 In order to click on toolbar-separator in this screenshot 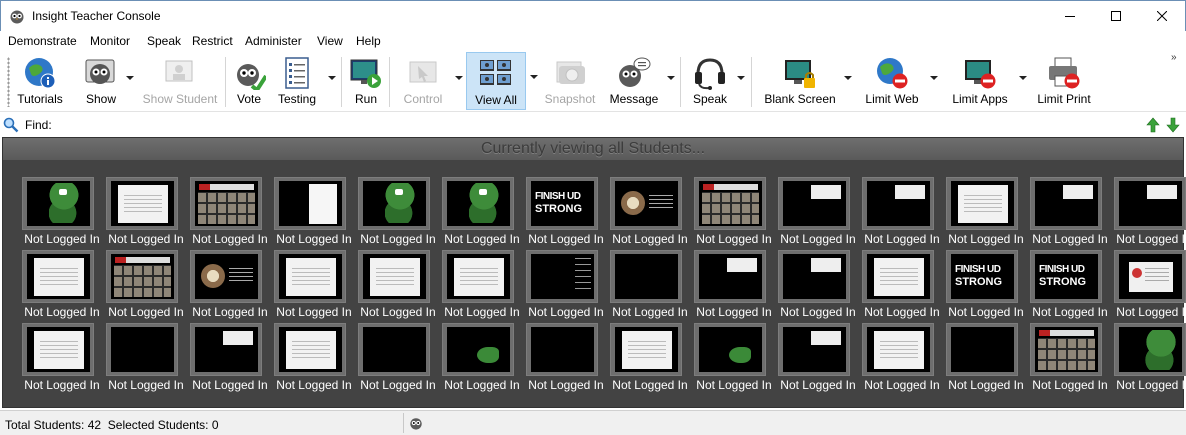, I will do `click(751, 82)`.